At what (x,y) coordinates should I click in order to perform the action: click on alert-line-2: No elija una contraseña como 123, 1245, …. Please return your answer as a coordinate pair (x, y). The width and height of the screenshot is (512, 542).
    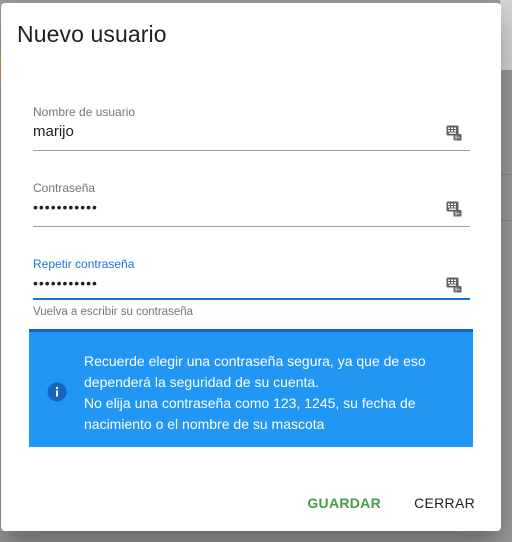
    Looking at the image, I should click on (250, 413).